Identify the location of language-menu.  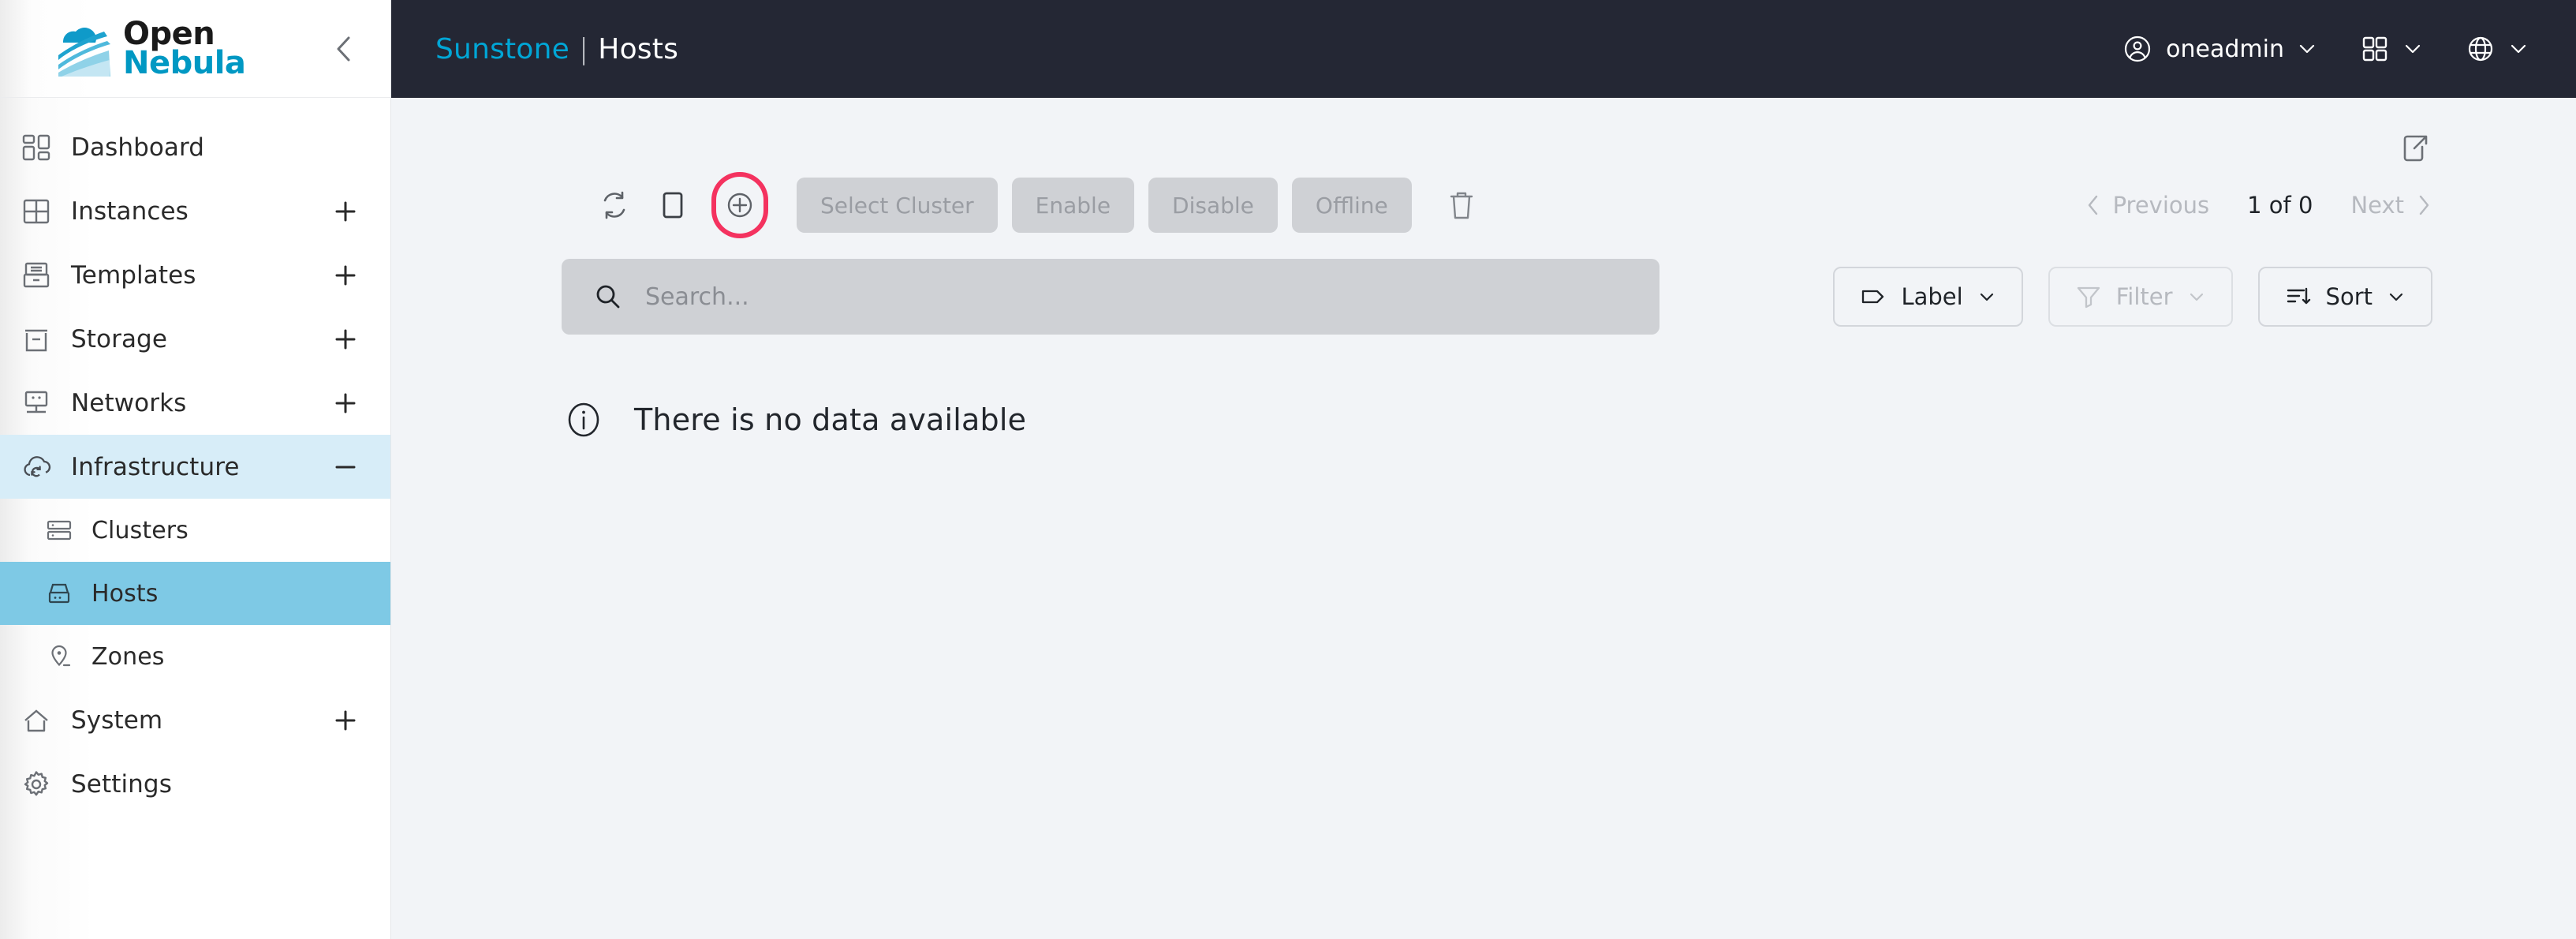
(2497, 49).